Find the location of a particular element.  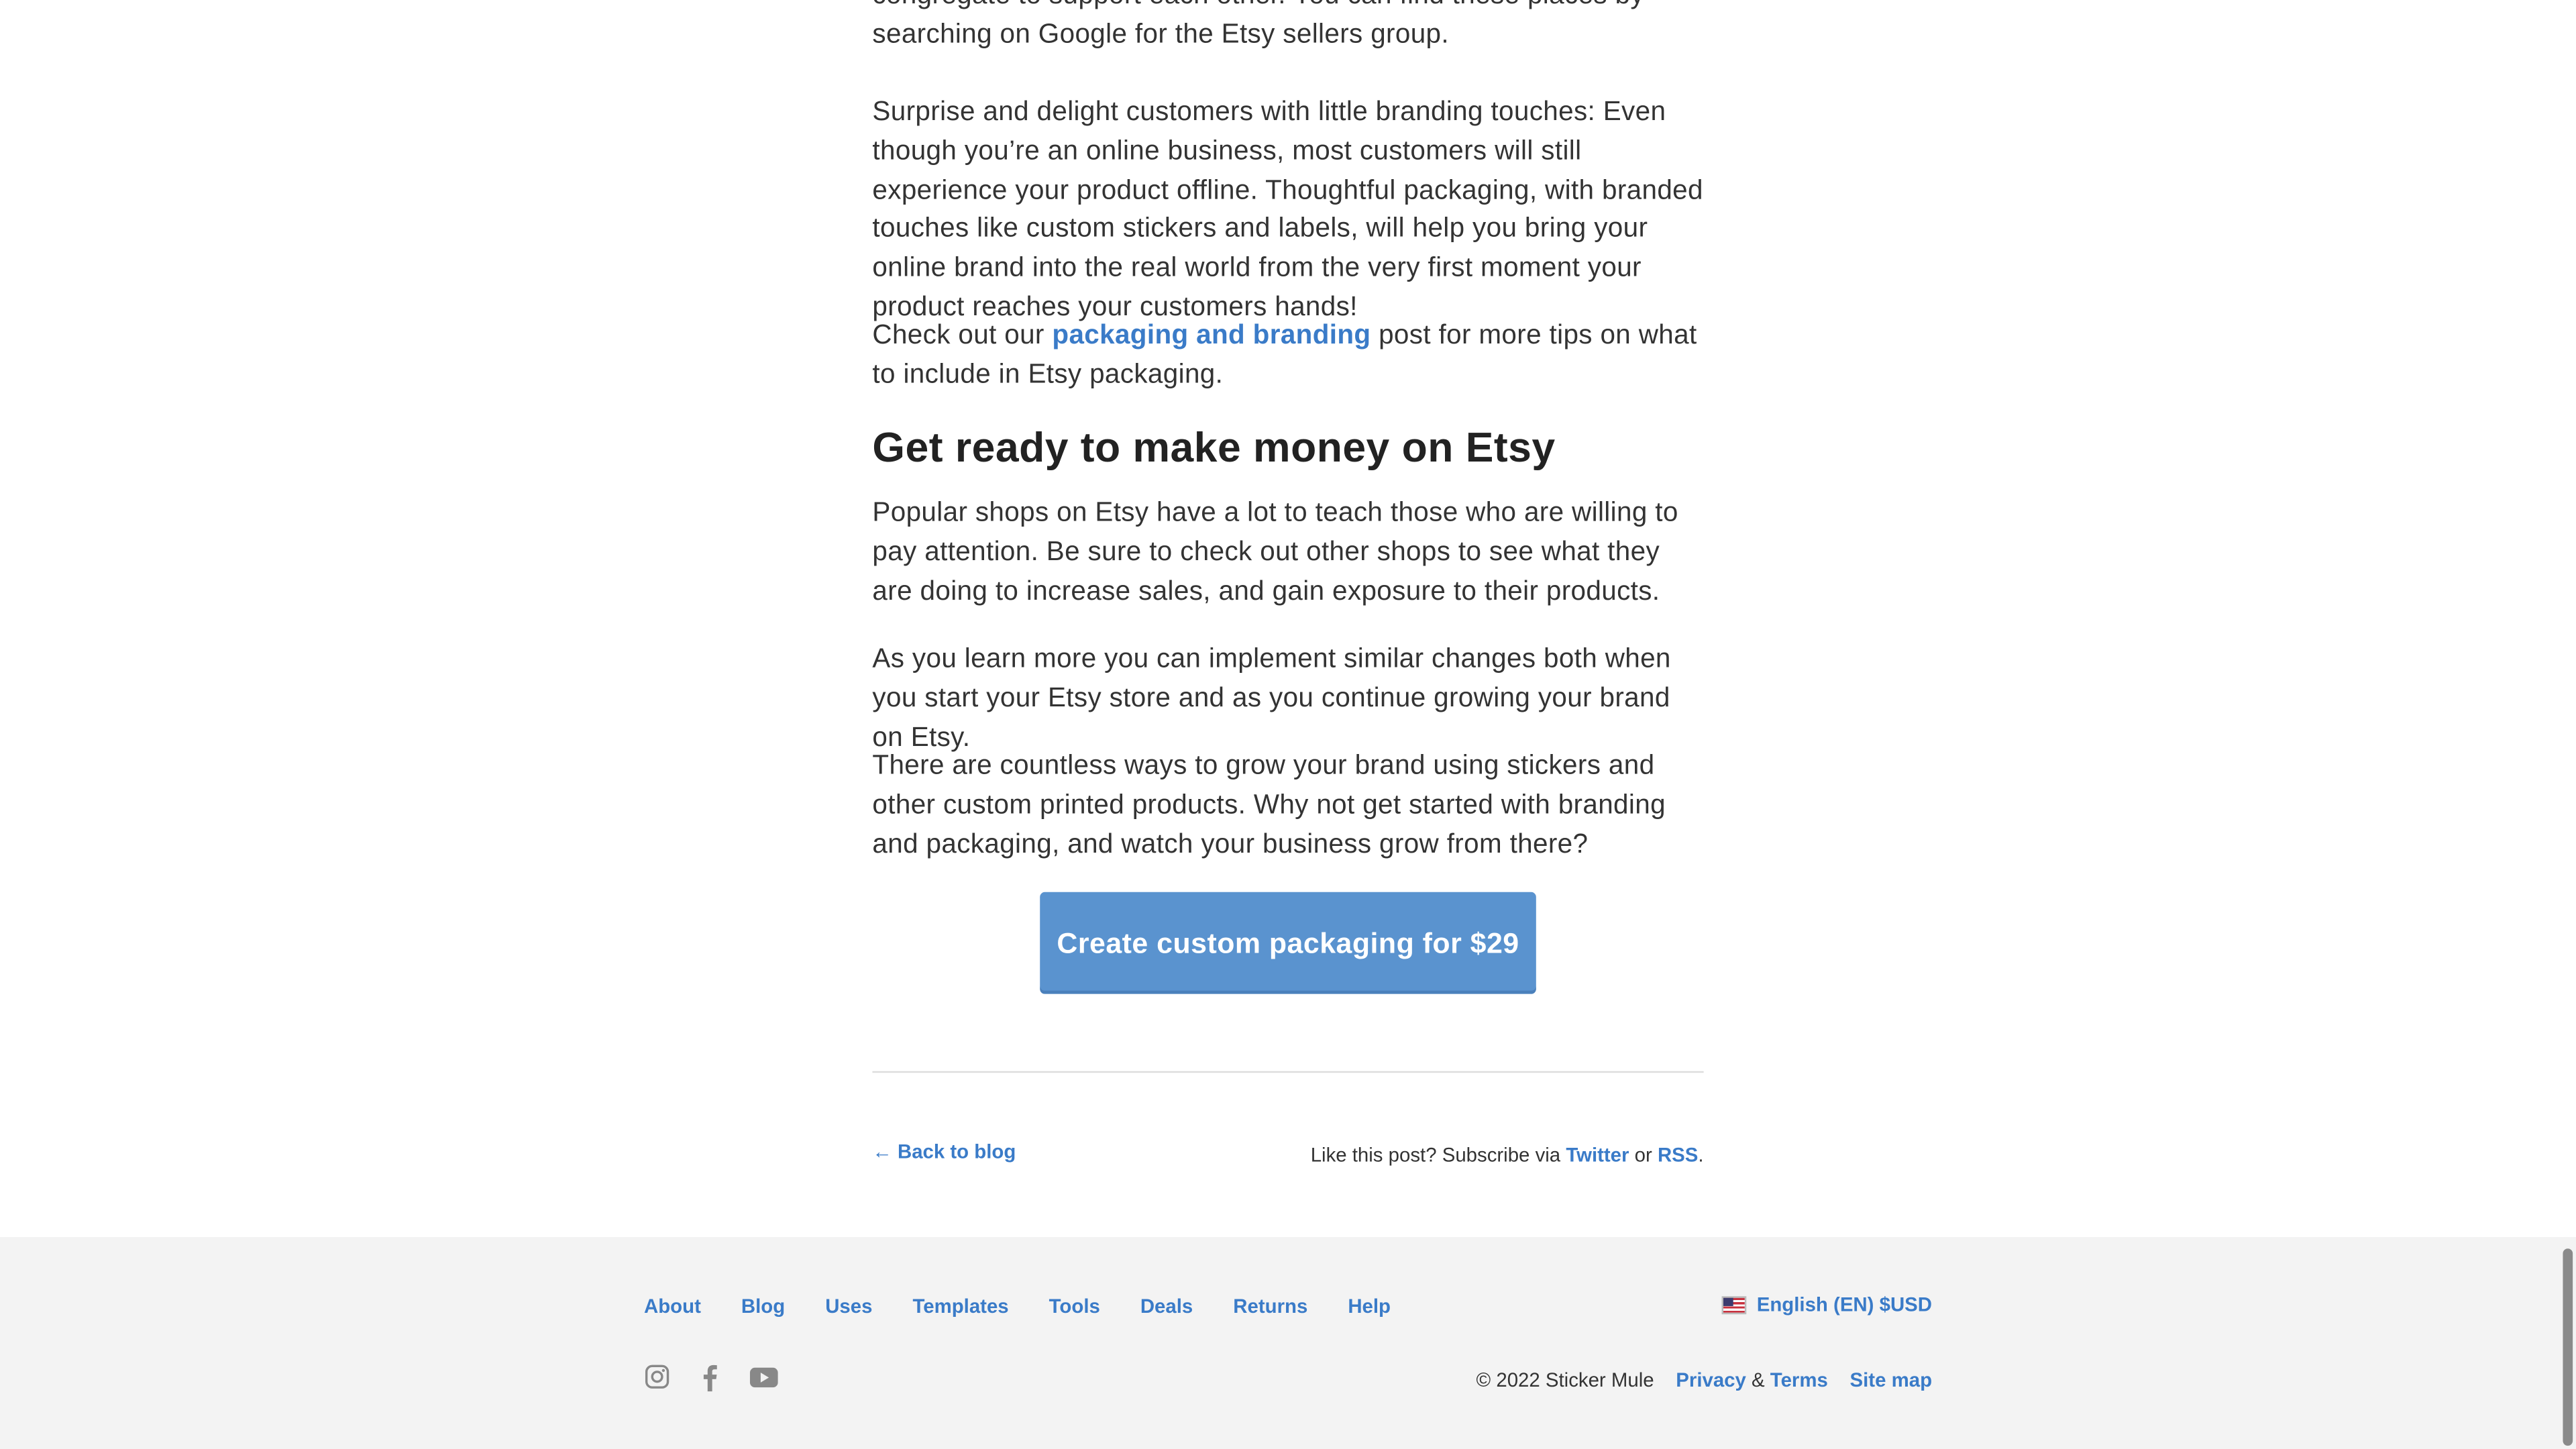

terms-link: Terms is located at coordinates (1799, 1379).